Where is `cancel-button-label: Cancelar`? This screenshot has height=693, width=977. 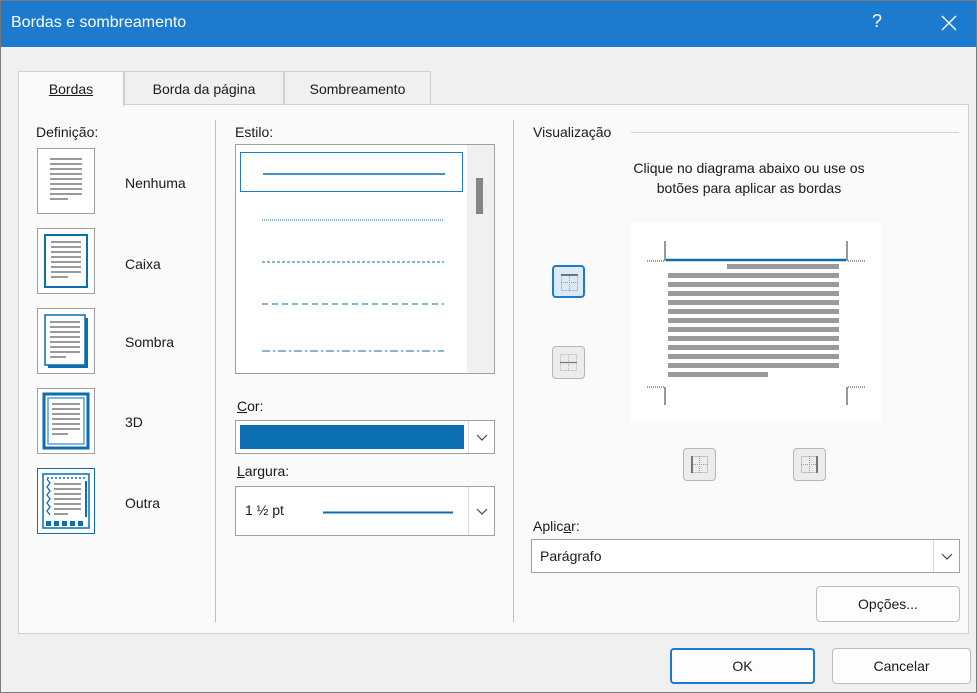 cancel-button-label: Cancelar is located at coordinates (901, 666).